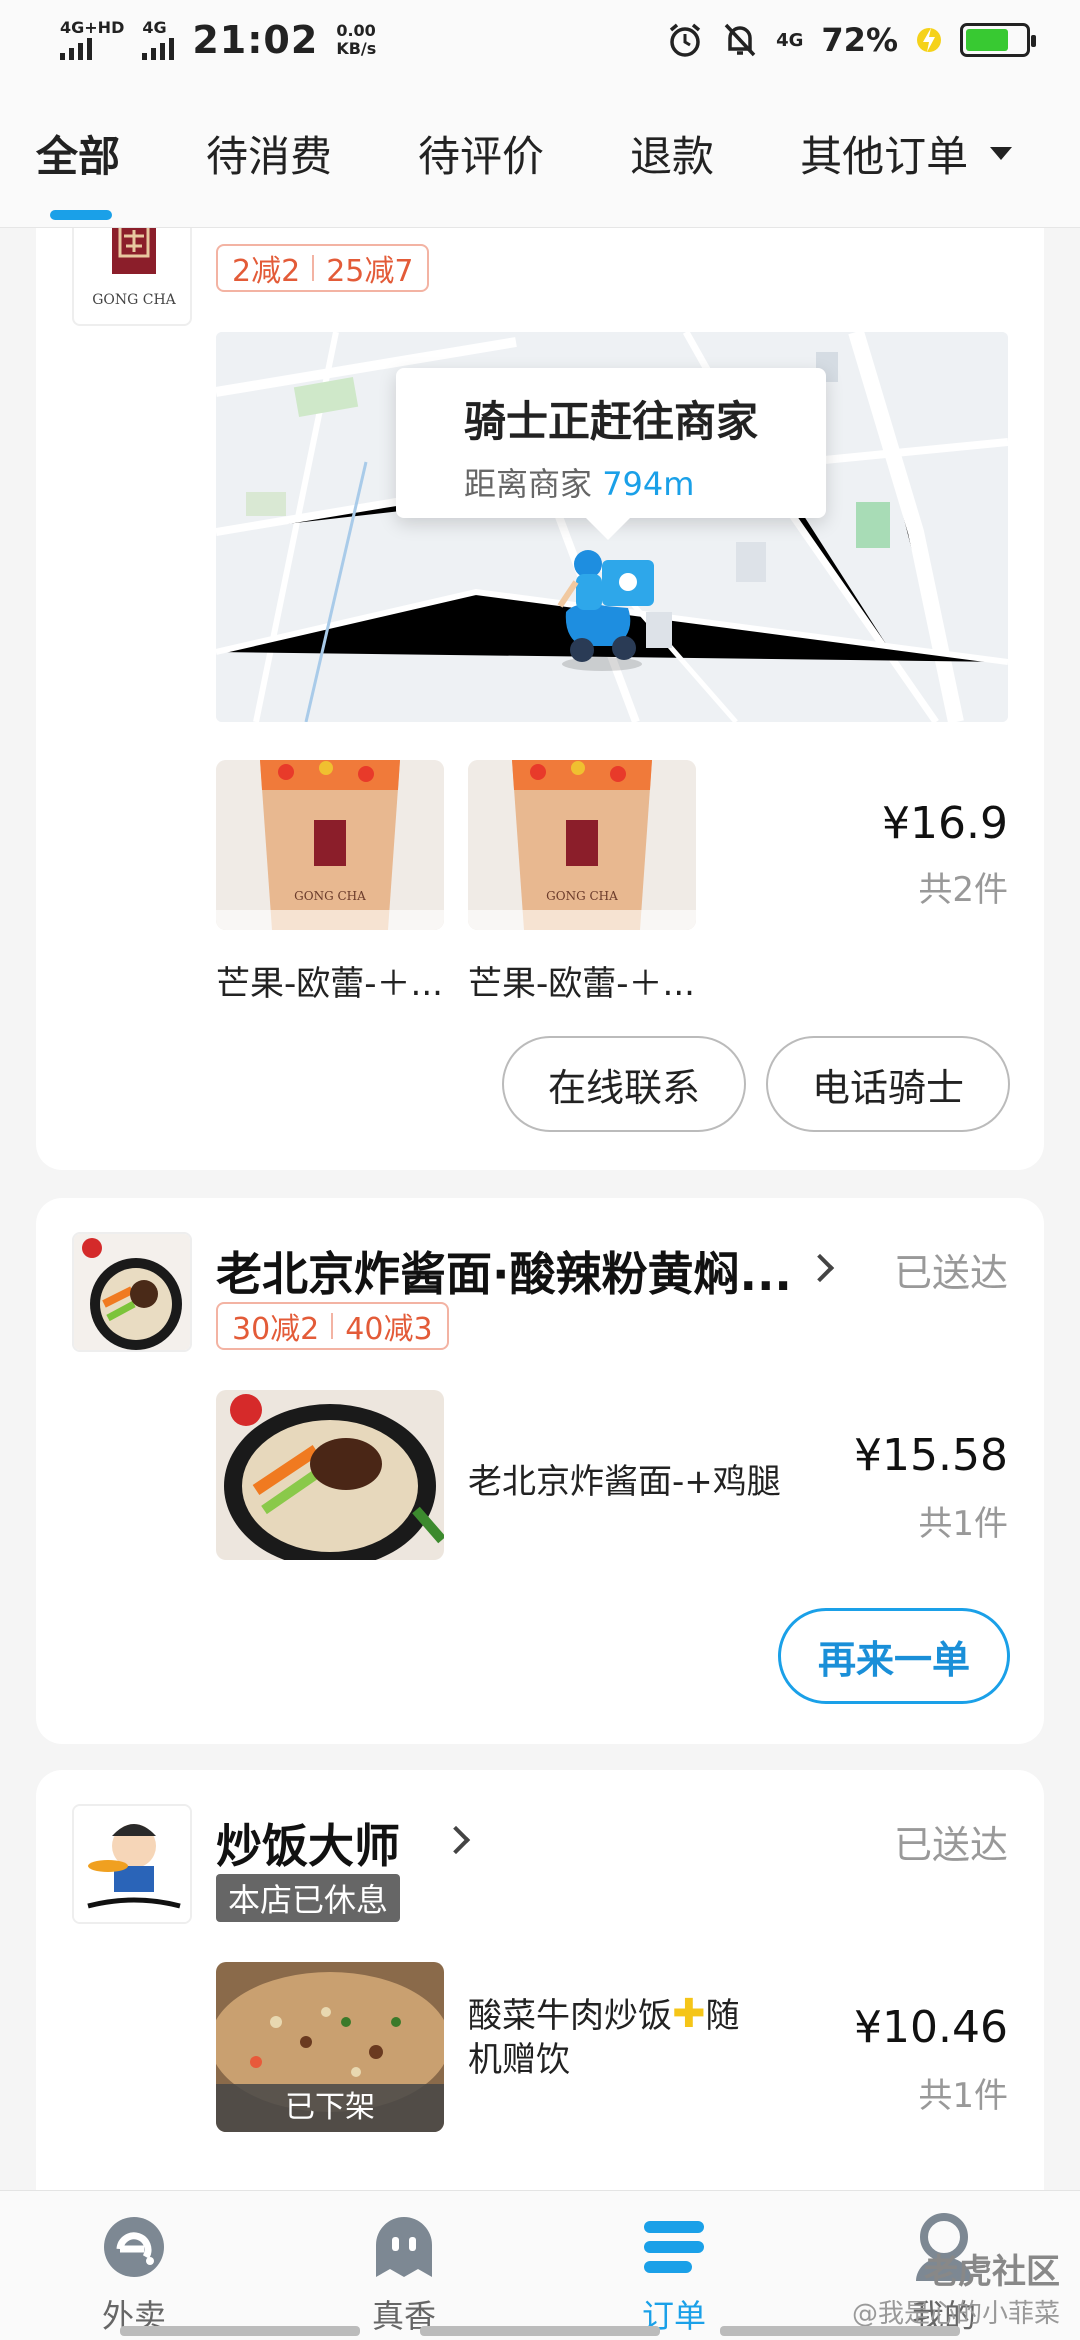 Image resolution: width=1080 pixels, height=2340 pixels. Describe the element at coordinates (963, 890) in the screenshot. I see `order-count: 共2件` at that location.